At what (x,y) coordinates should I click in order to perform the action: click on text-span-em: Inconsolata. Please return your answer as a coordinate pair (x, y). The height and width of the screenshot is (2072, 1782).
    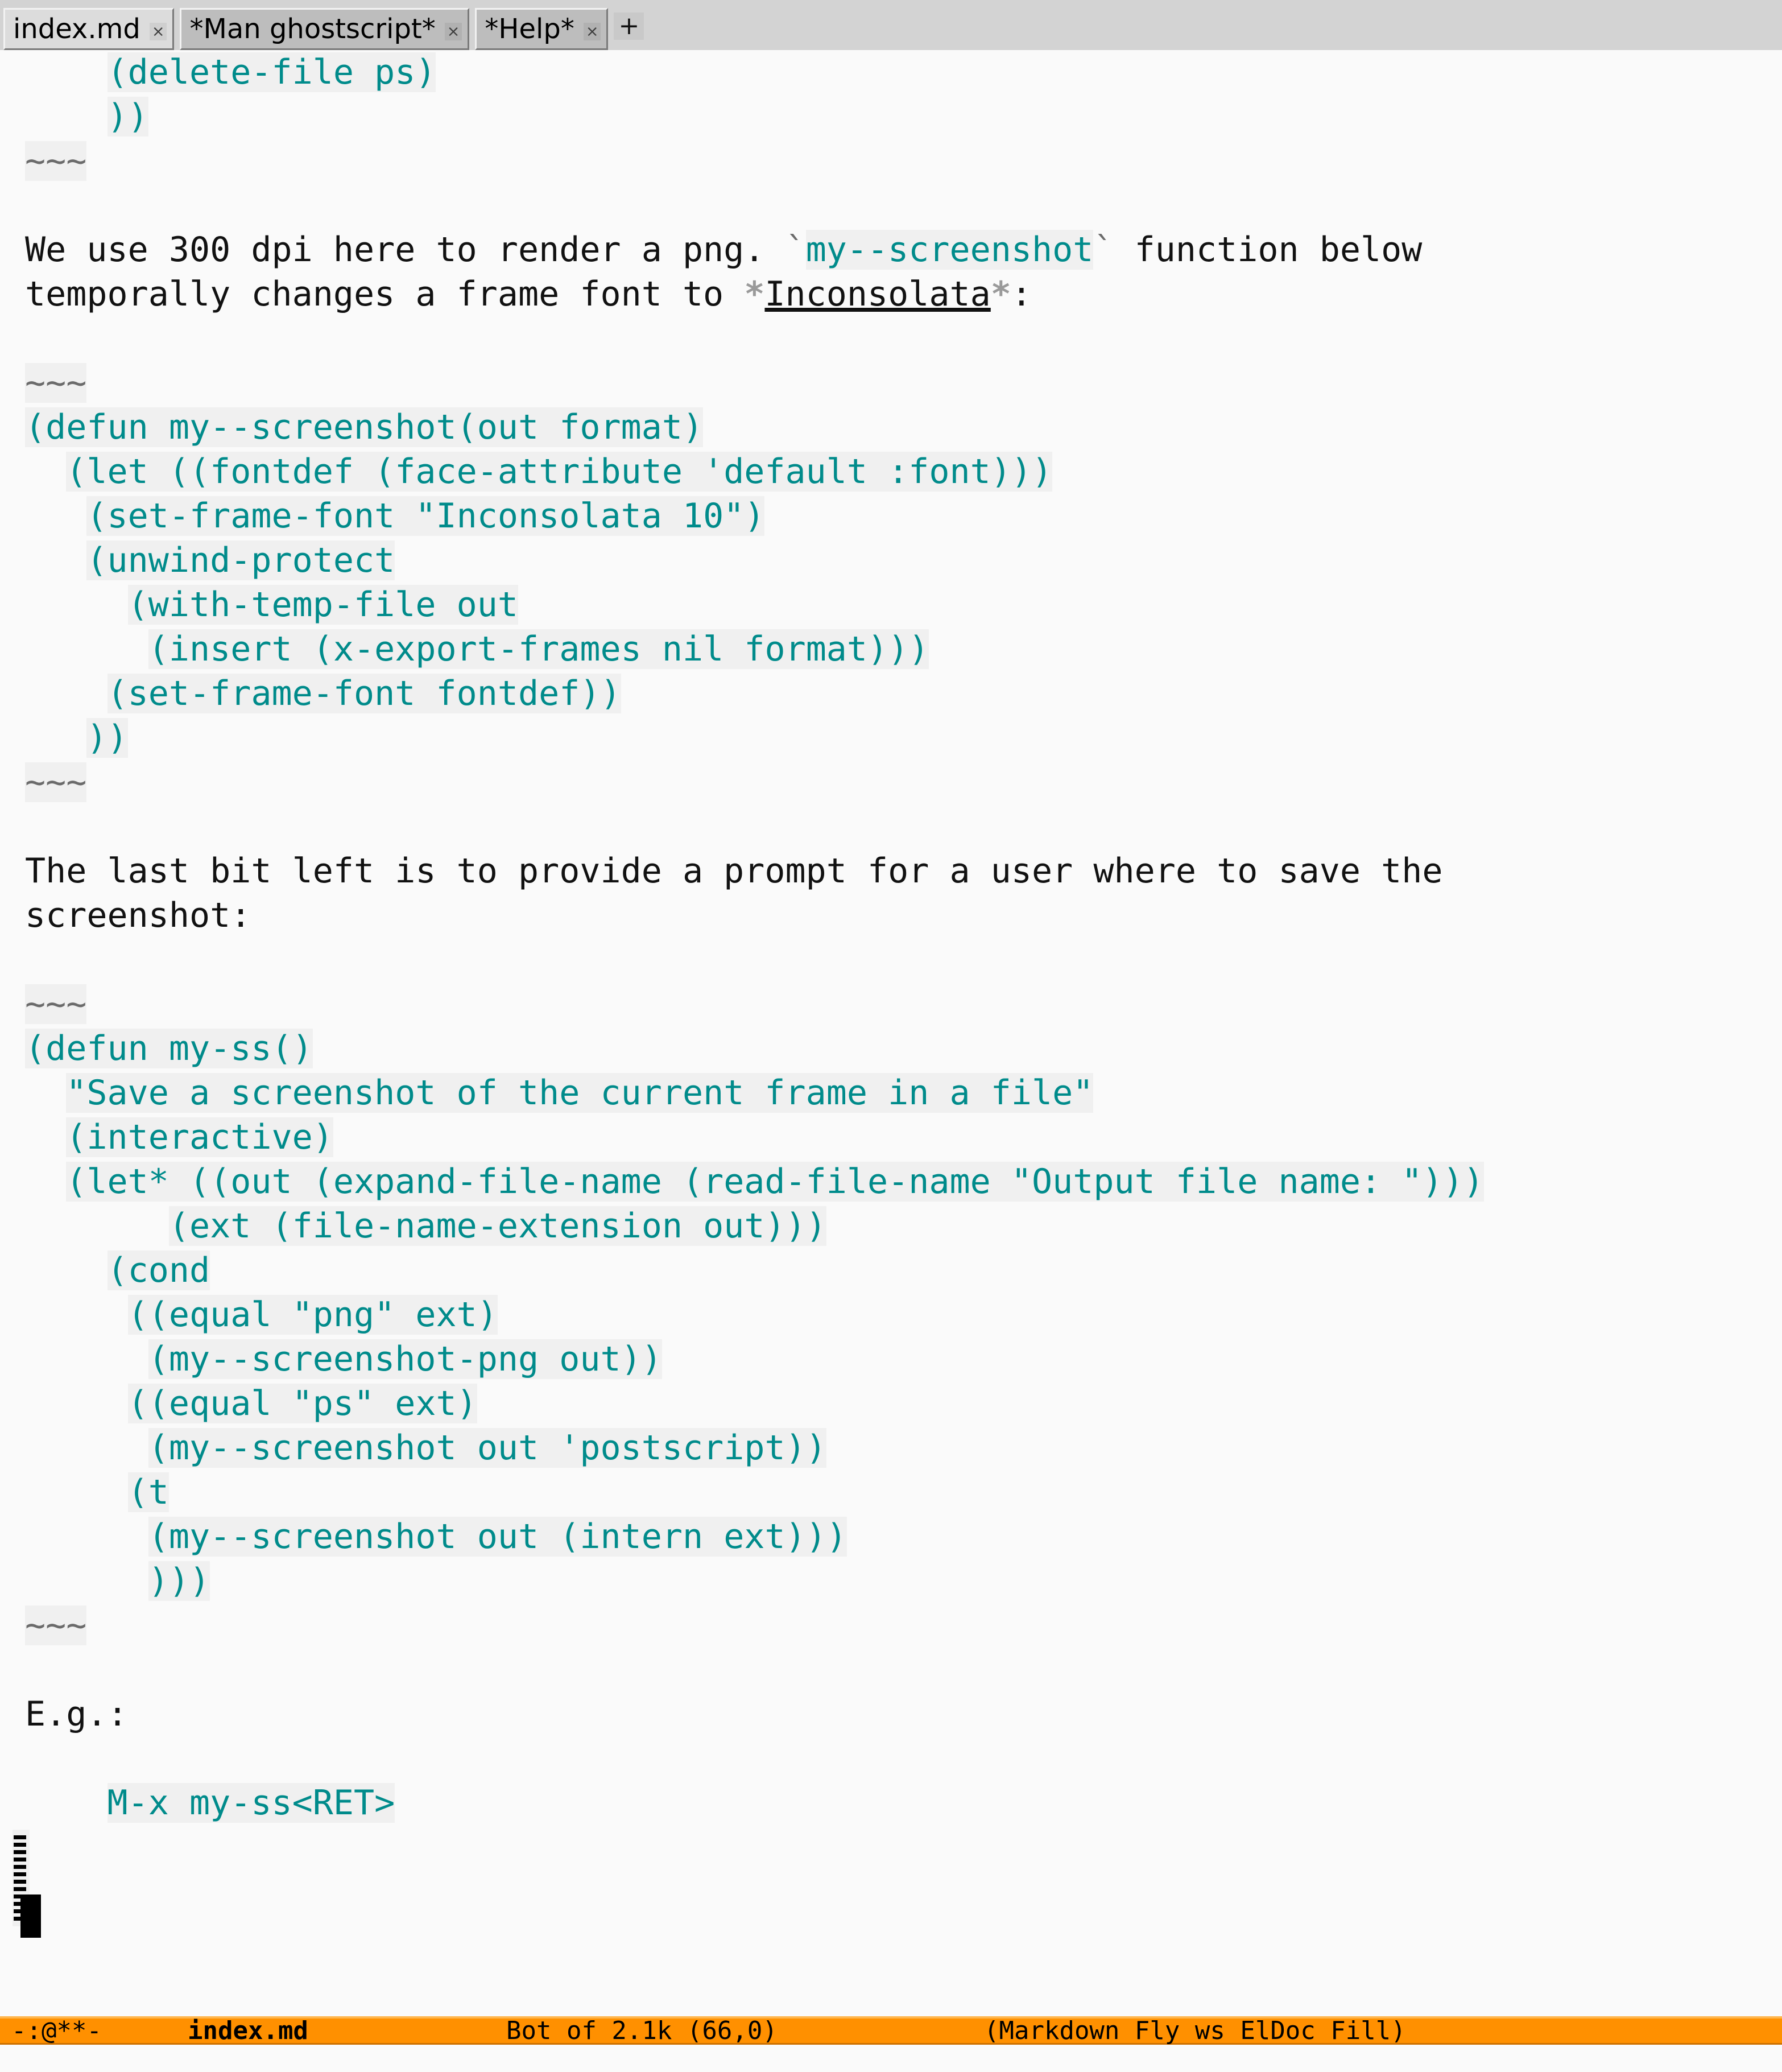
    Looking at the image, I should click on (877, 294).